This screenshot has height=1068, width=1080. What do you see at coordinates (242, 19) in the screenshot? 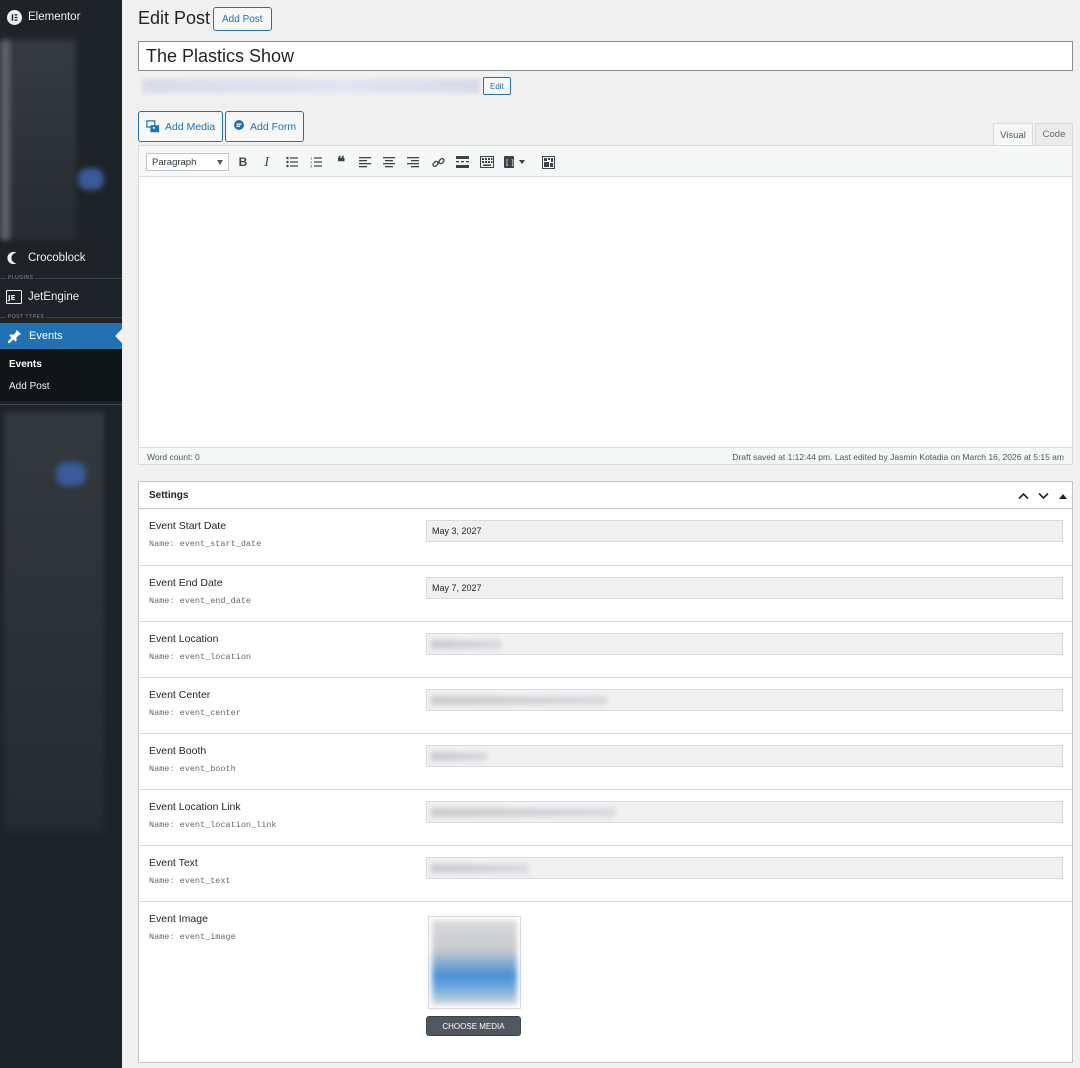
I see `add-post-button: Add Post` at bounding box center [242, 19].